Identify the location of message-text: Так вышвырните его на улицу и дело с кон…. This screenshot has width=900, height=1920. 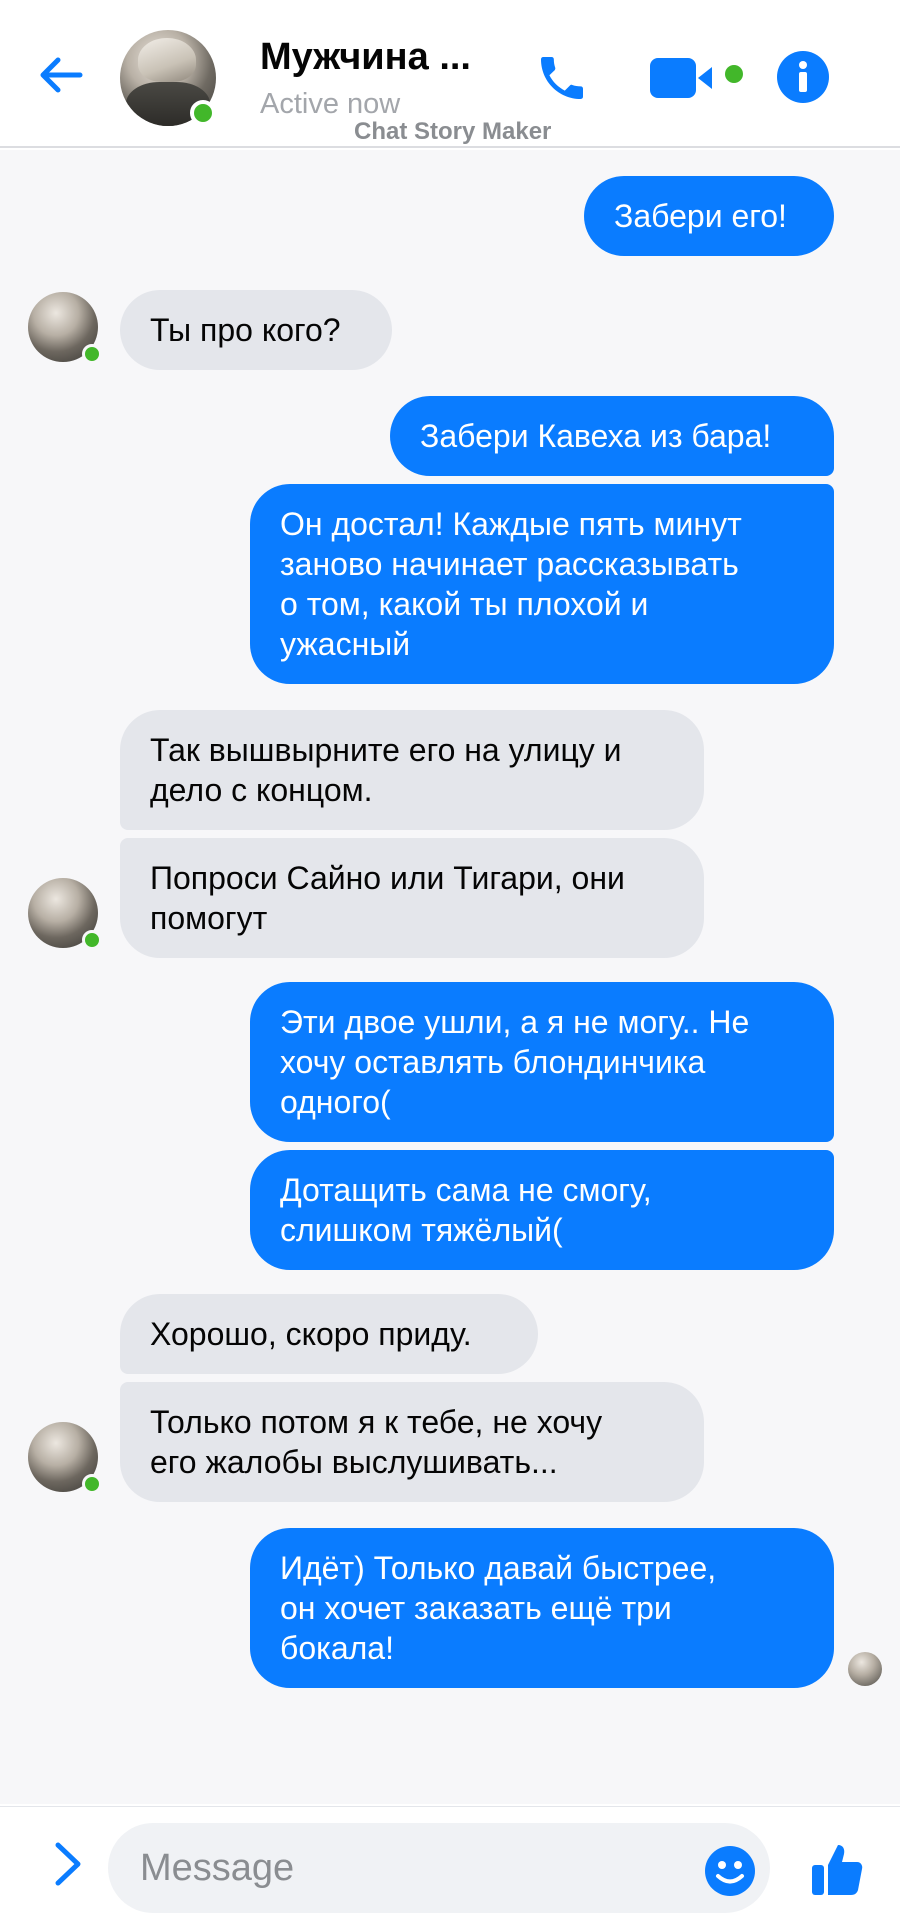
(386, 770).